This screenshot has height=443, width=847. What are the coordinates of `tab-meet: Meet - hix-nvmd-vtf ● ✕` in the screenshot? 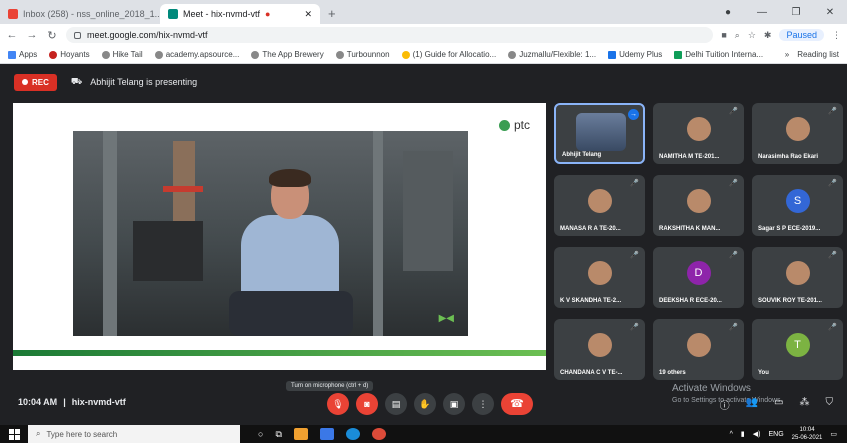 It's located at (240, 14).